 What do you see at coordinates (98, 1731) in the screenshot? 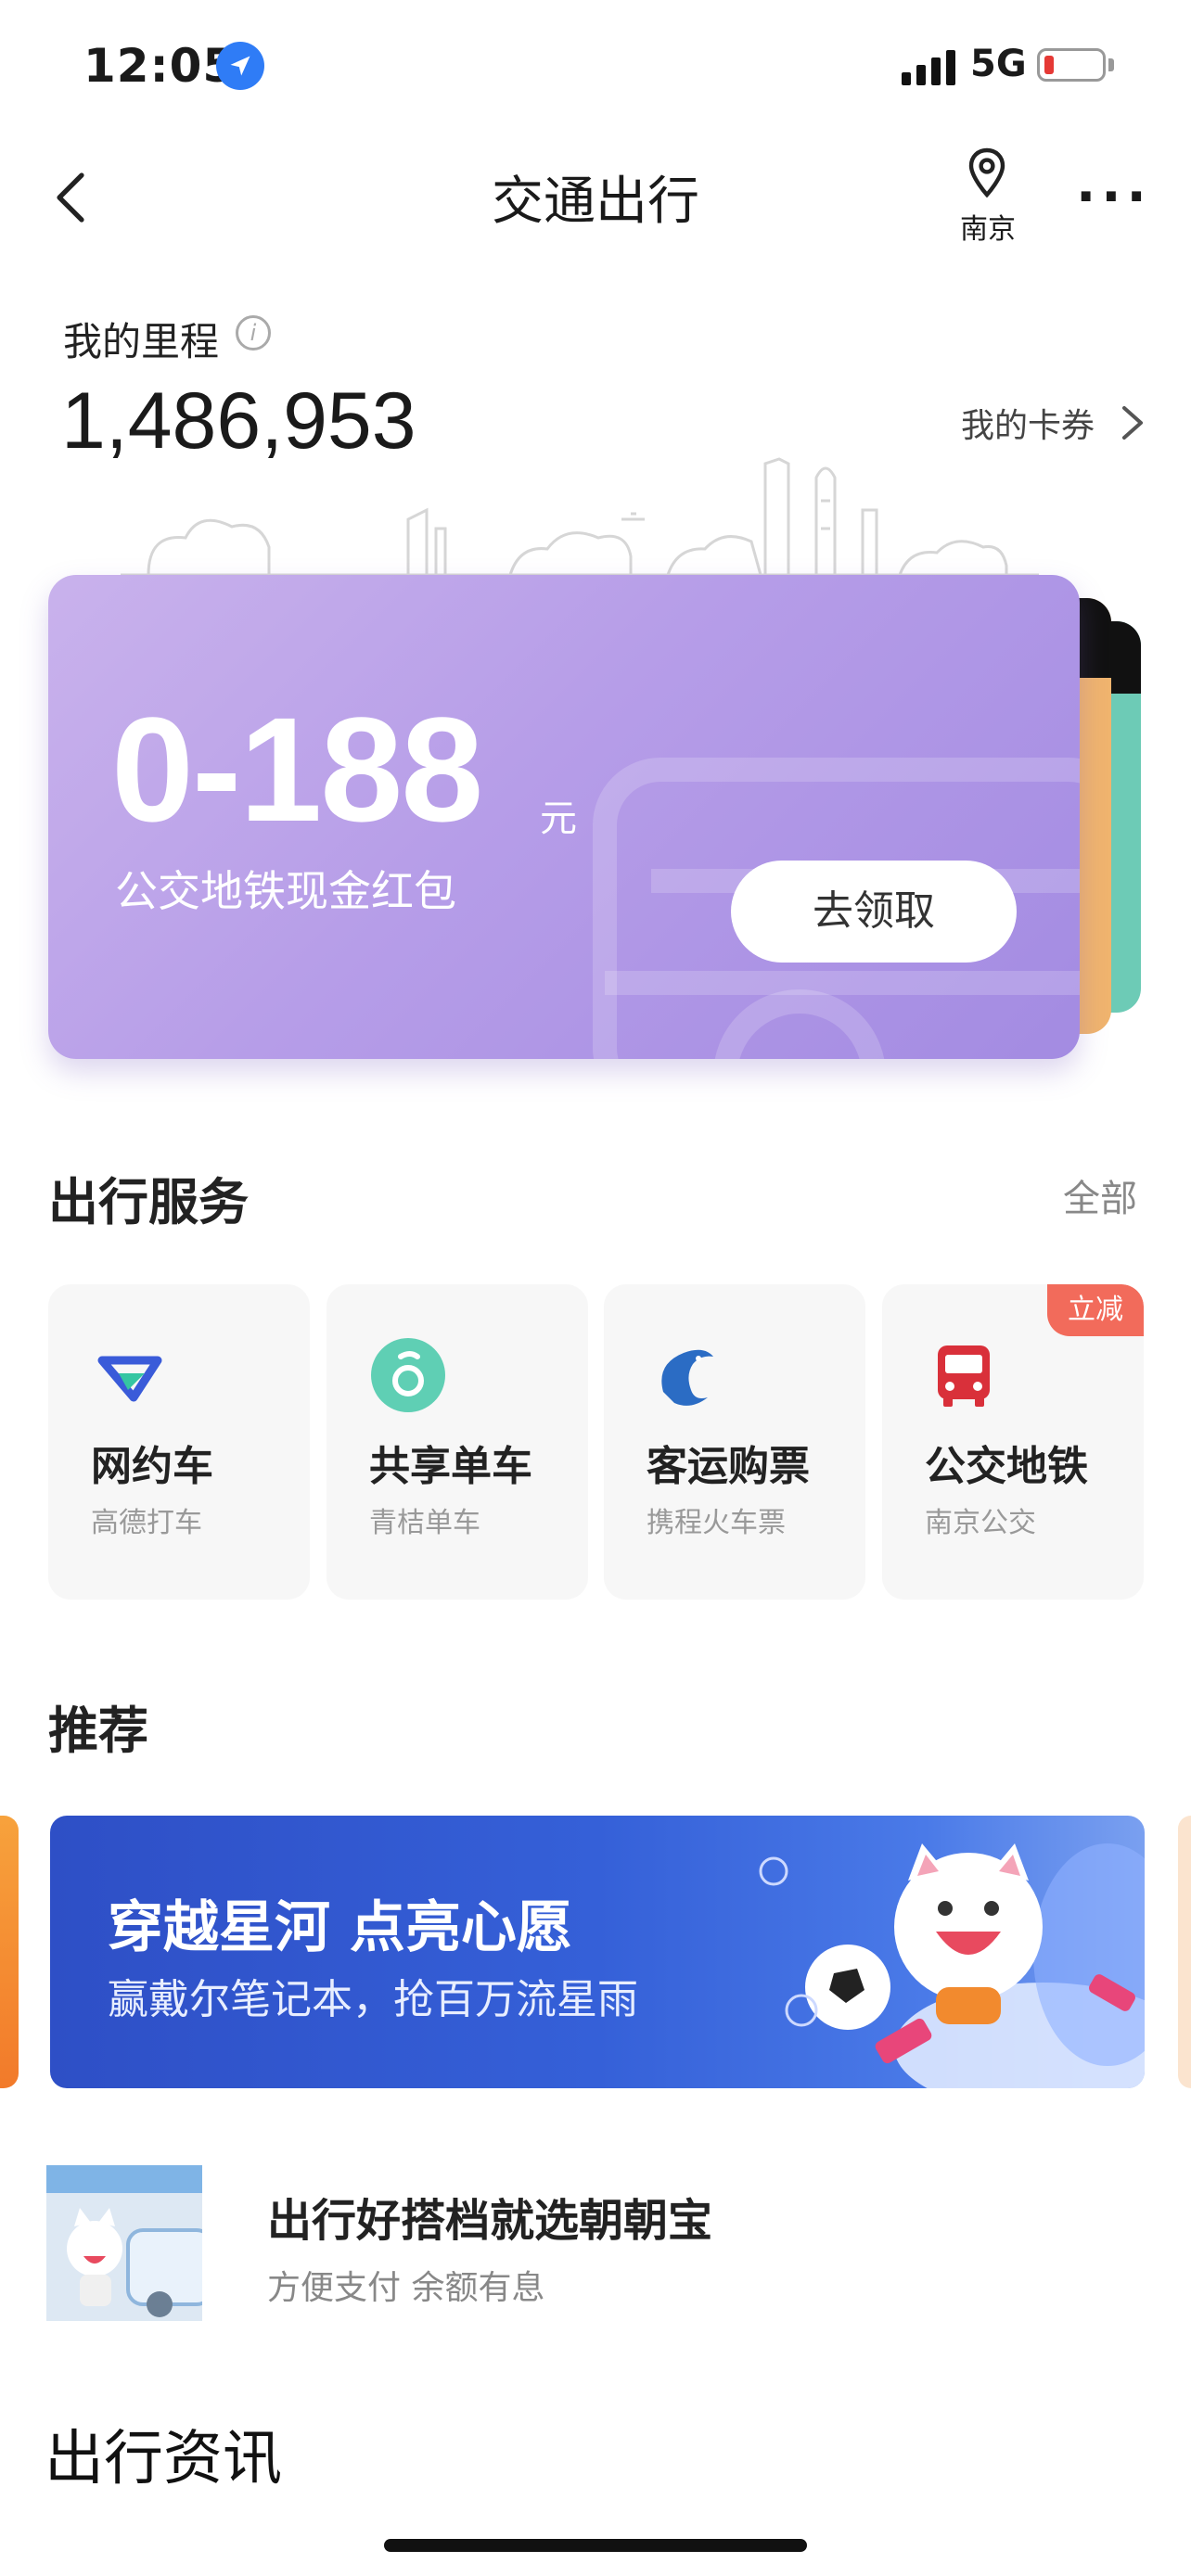
I see `recommend-title: 推荐` at bounding box center [98, 1731].